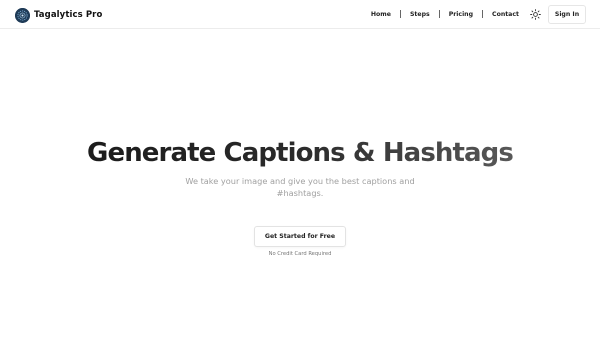  I want to click on nav-item-pricing: Pricing, so click(461, 14).